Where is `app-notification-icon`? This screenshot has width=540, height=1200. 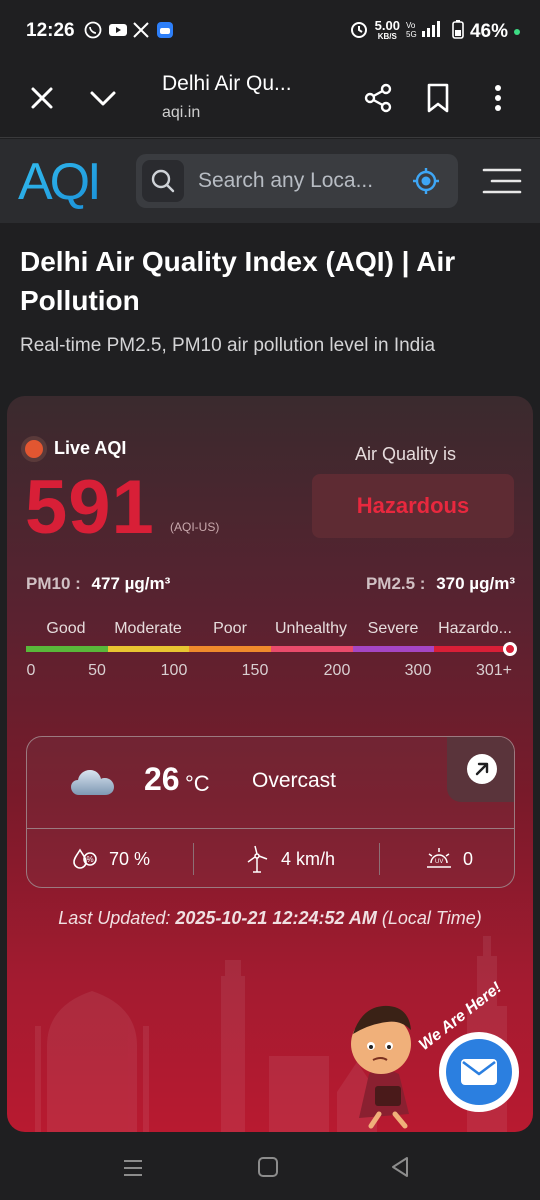
app-notification-icon is located at coordinates (165, 30).